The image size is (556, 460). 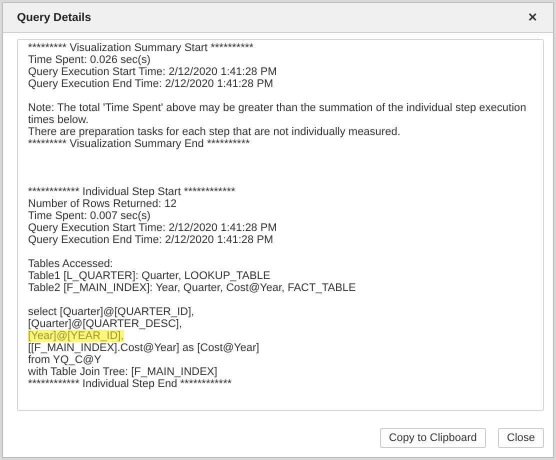 I want to click on text-line: Time Spent: 0.007 sec(s), so click(x=89, y=216).